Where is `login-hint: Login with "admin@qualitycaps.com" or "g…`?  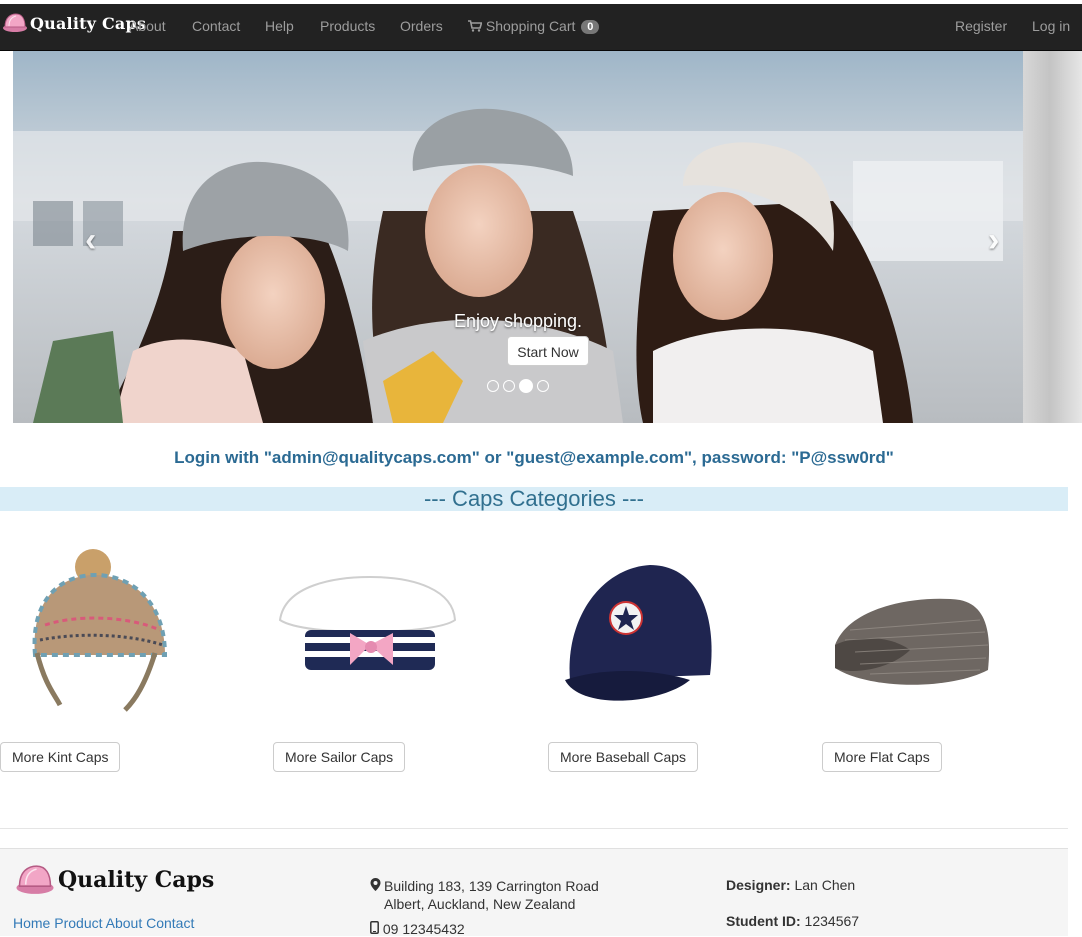
login-hint: Login with "admin@qualitycaps.com" or "g… is located at coordinates (534, 457).